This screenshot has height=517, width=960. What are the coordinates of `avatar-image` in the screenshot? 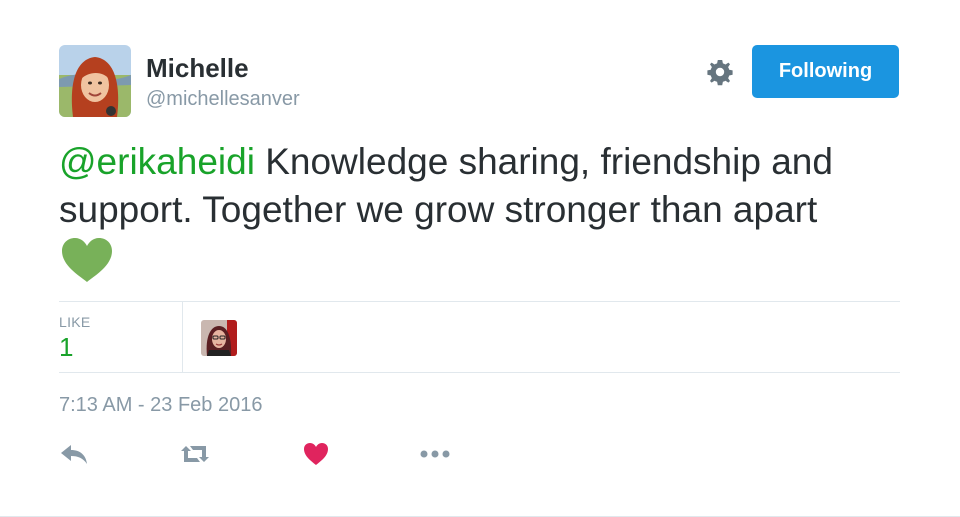 It's located at (95, 81).